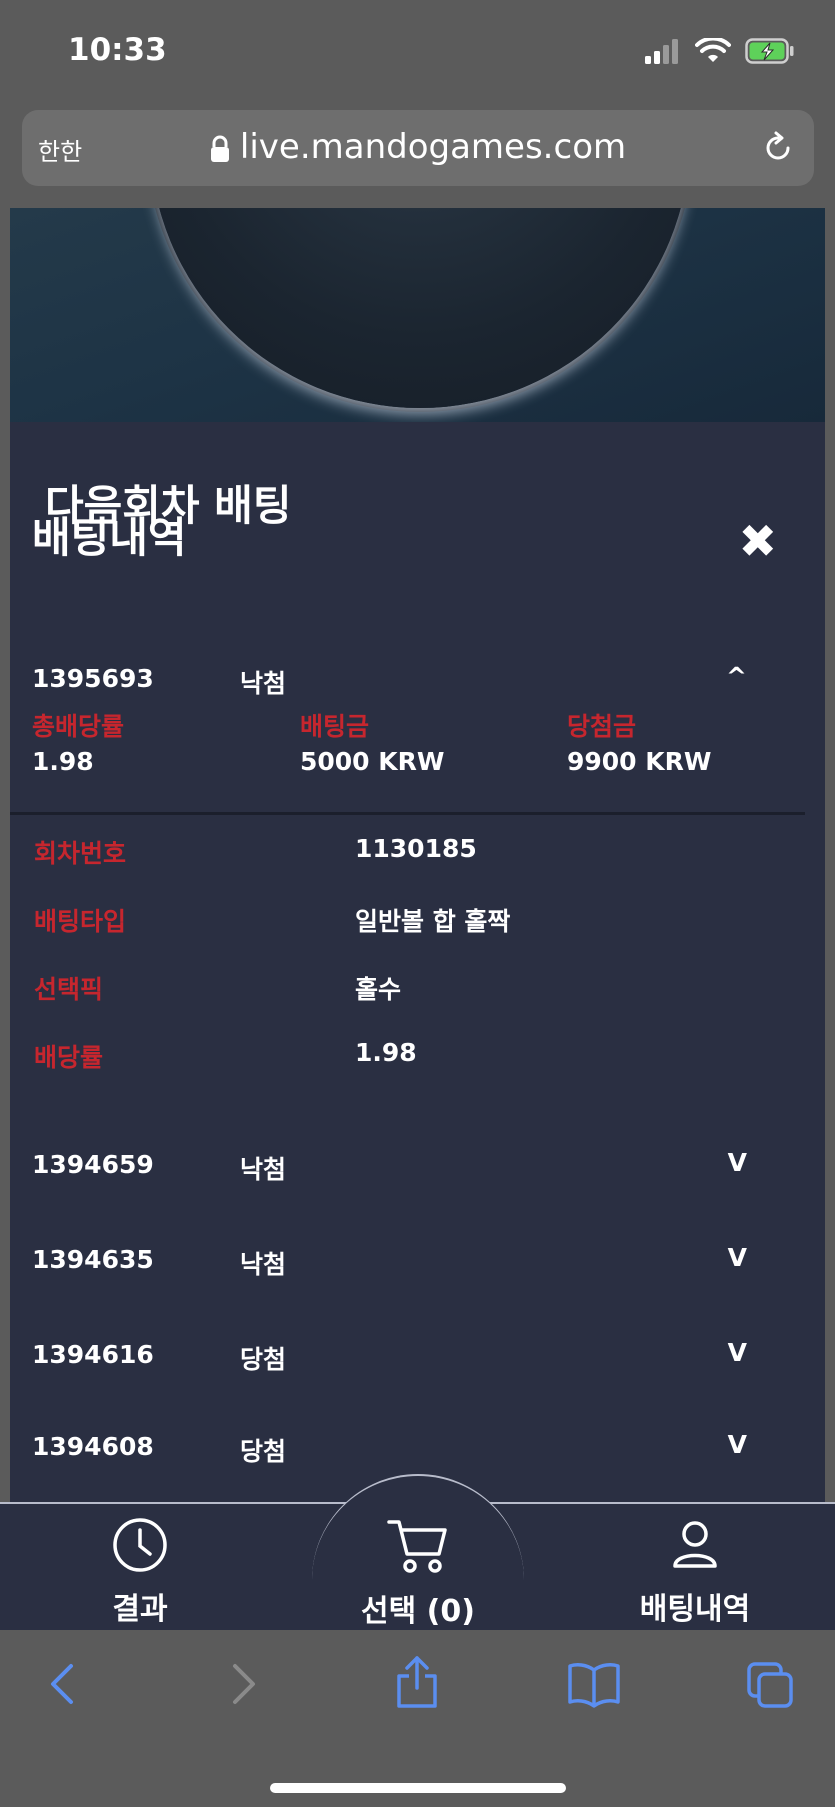  Describe the element at coordinates (778, 148) in the screenshot. I see `reload-icon` at that location.